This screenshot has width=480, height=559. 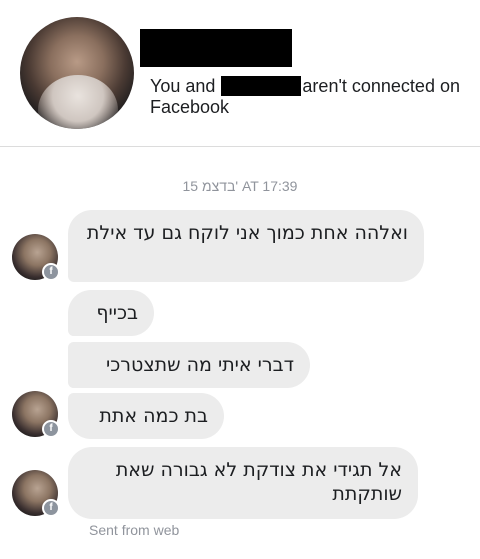 I want to click on message-bubble: אל תגידי את צודקת לא גבורה שאת שותקתת, so click(x=243, y=483).